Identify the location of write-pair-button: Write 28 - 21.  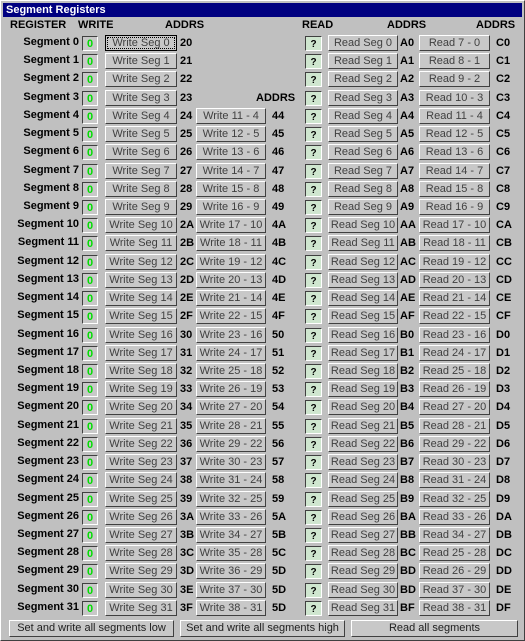
(231, 426).